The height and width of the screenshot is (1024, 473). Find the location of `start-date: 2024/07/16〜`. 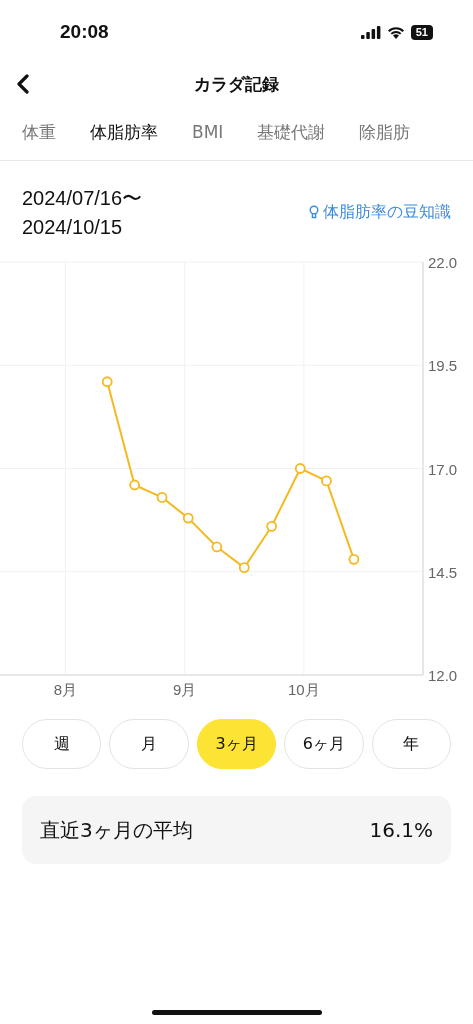

start-date: 2024/07/16〜 is located at coordinates (82, 198).